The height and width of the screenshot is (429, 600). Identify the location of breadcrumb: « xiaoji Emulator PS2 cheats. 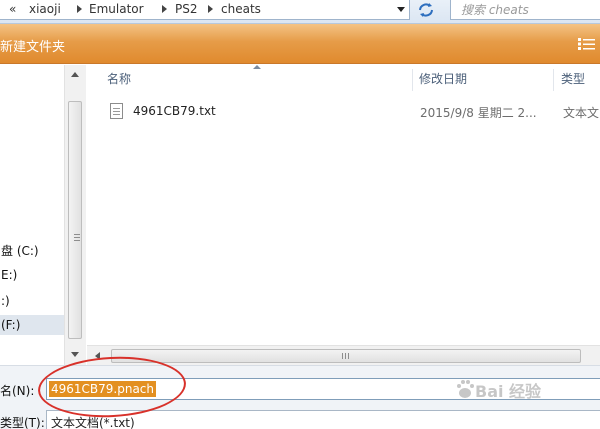
(205, 10).